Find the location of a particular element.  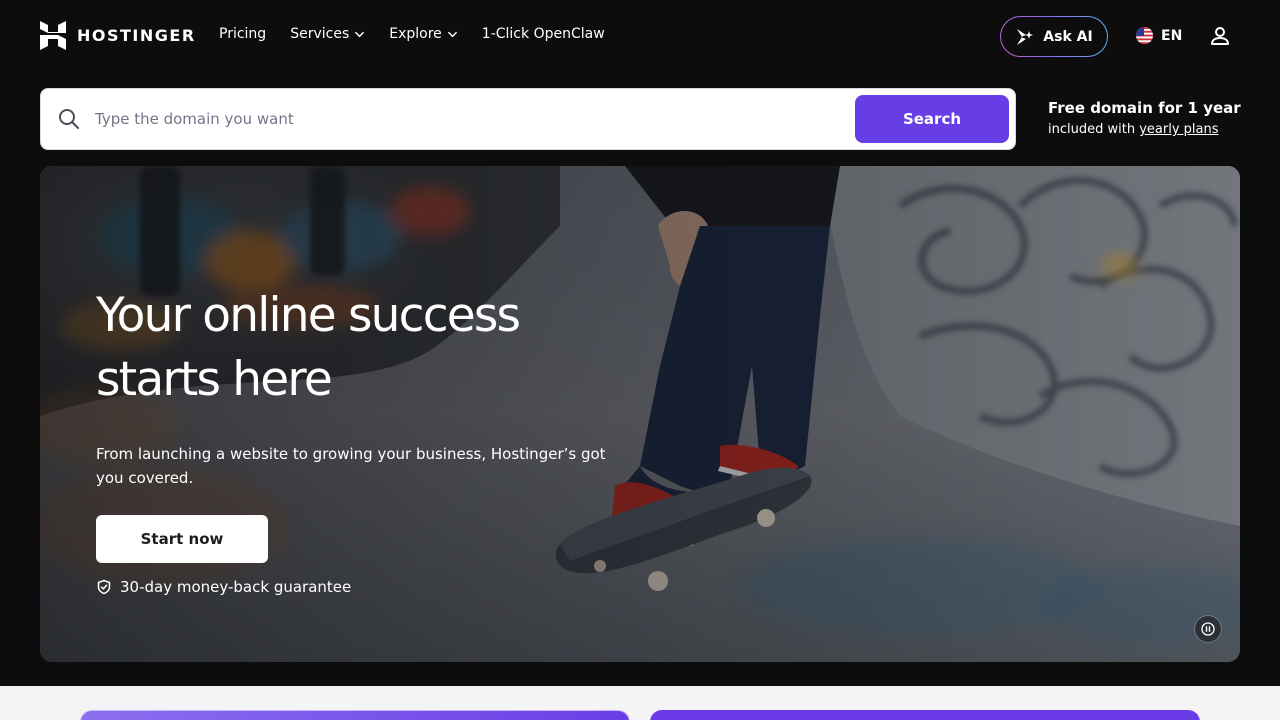

us-flag-icon is located at coordinates (1144, 35).